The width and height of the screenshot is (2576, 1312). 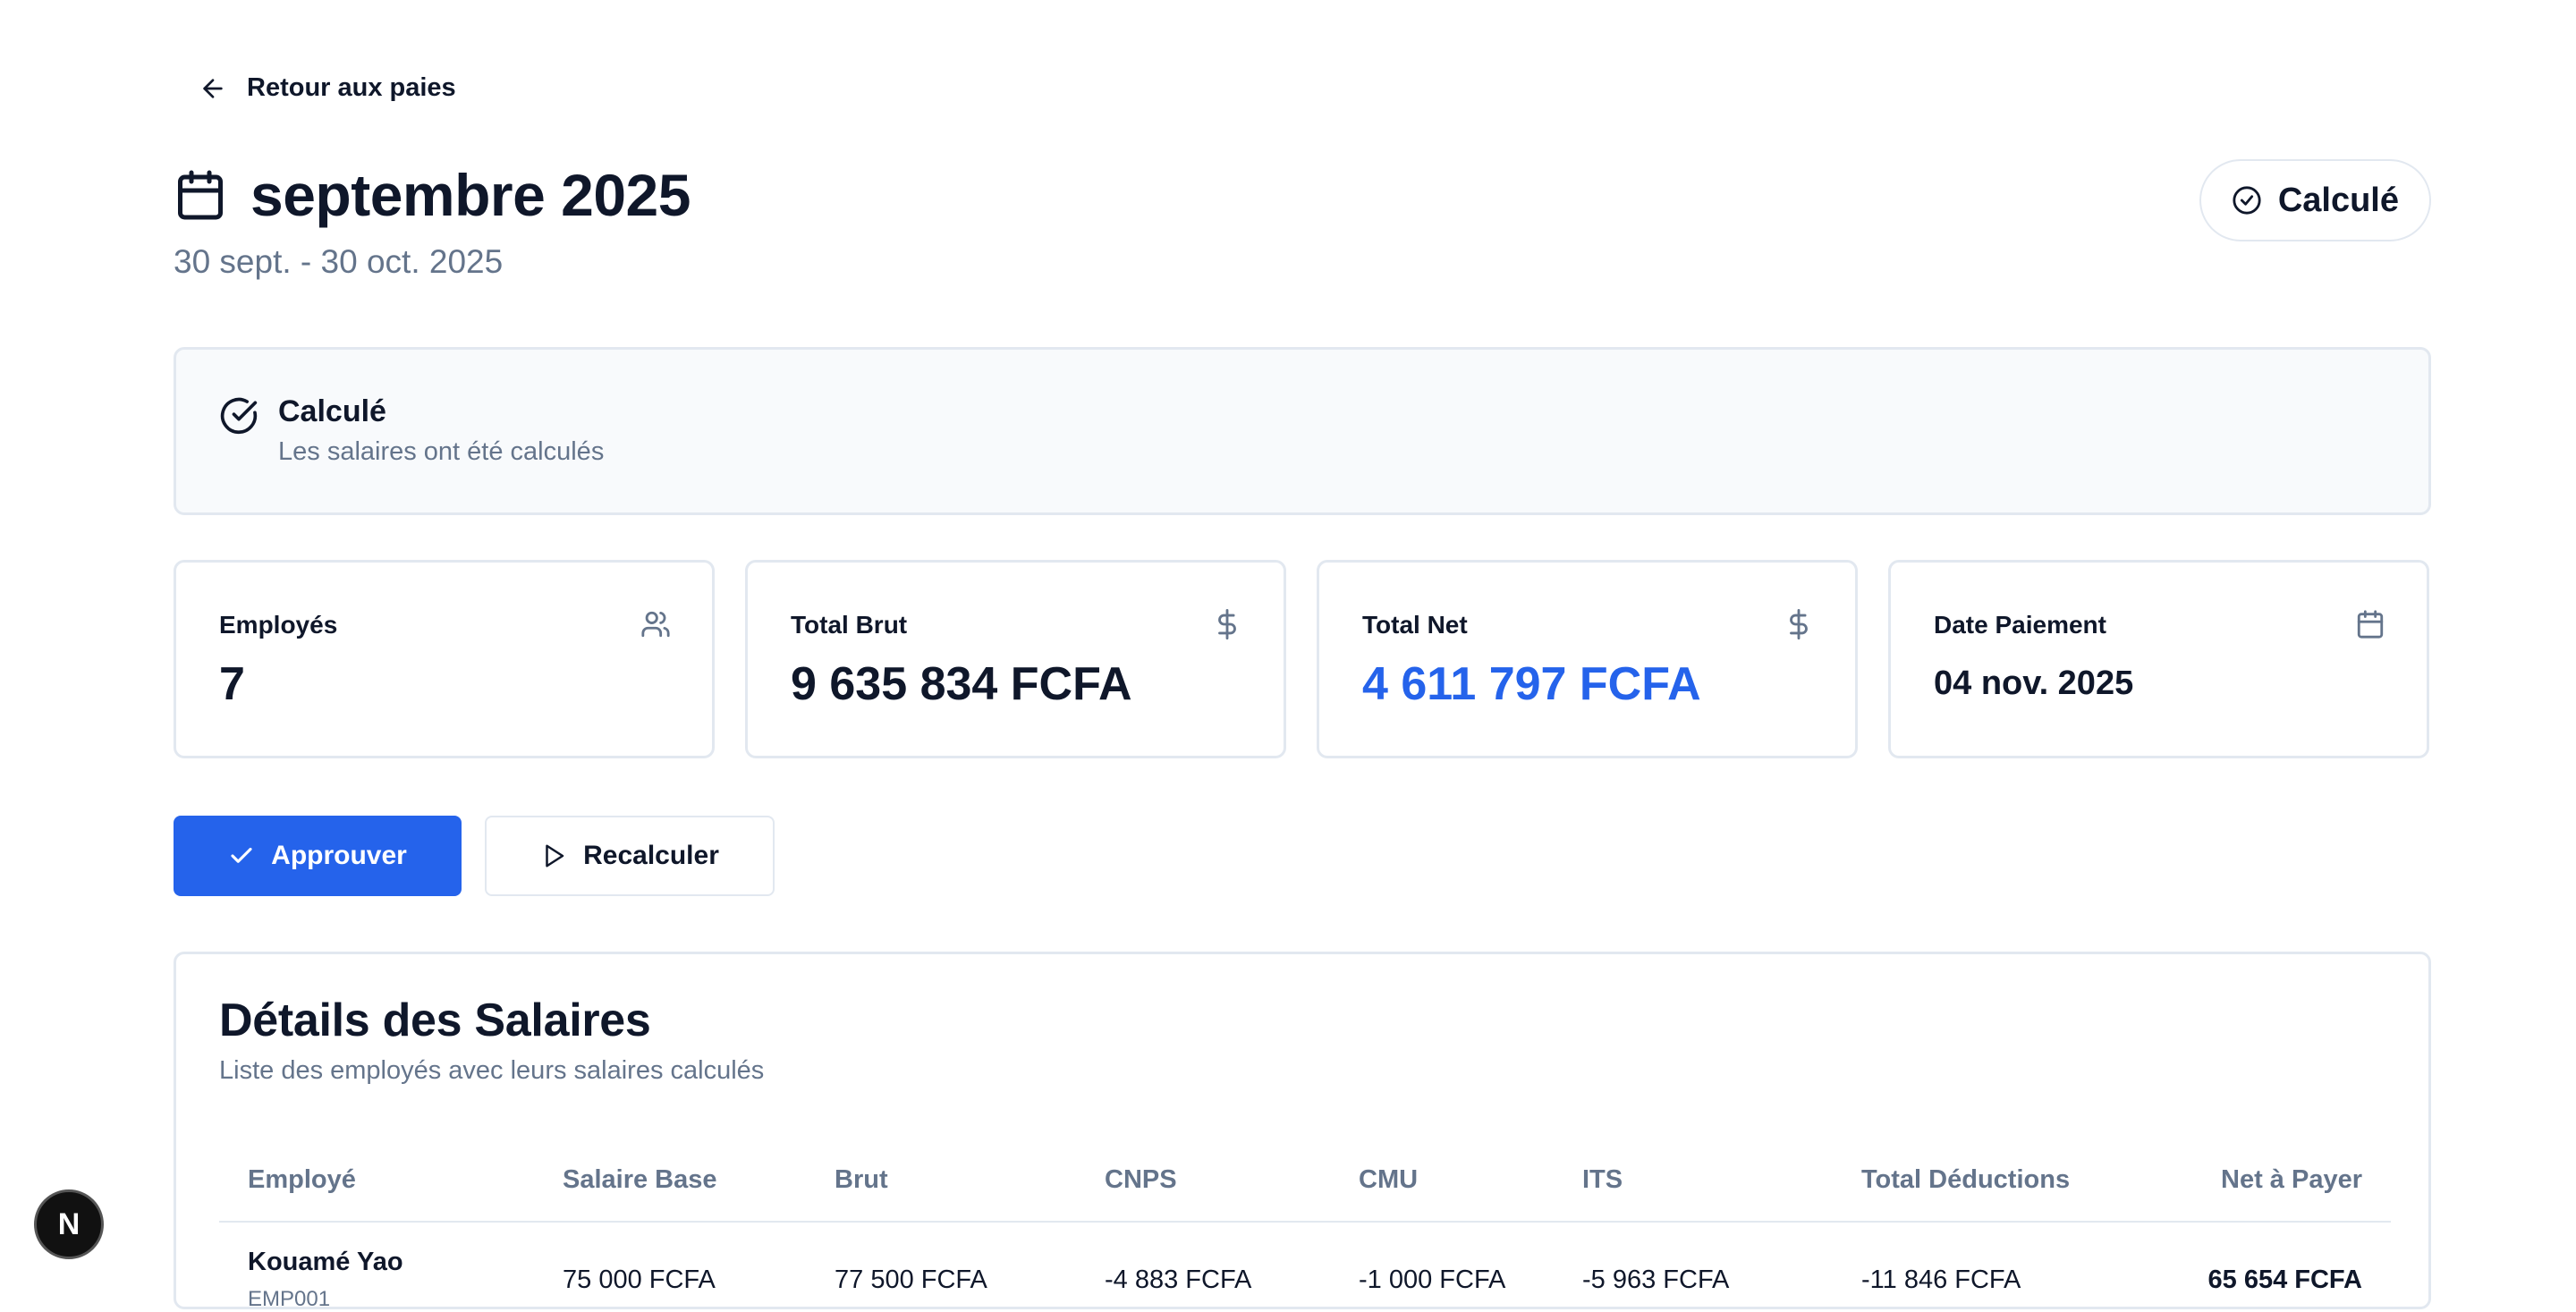 What do you see at coordinates (911, 1279) in the screenshot?
I see `cell-gross: 77 500 FCFA` at bounding box center [911, 1279].